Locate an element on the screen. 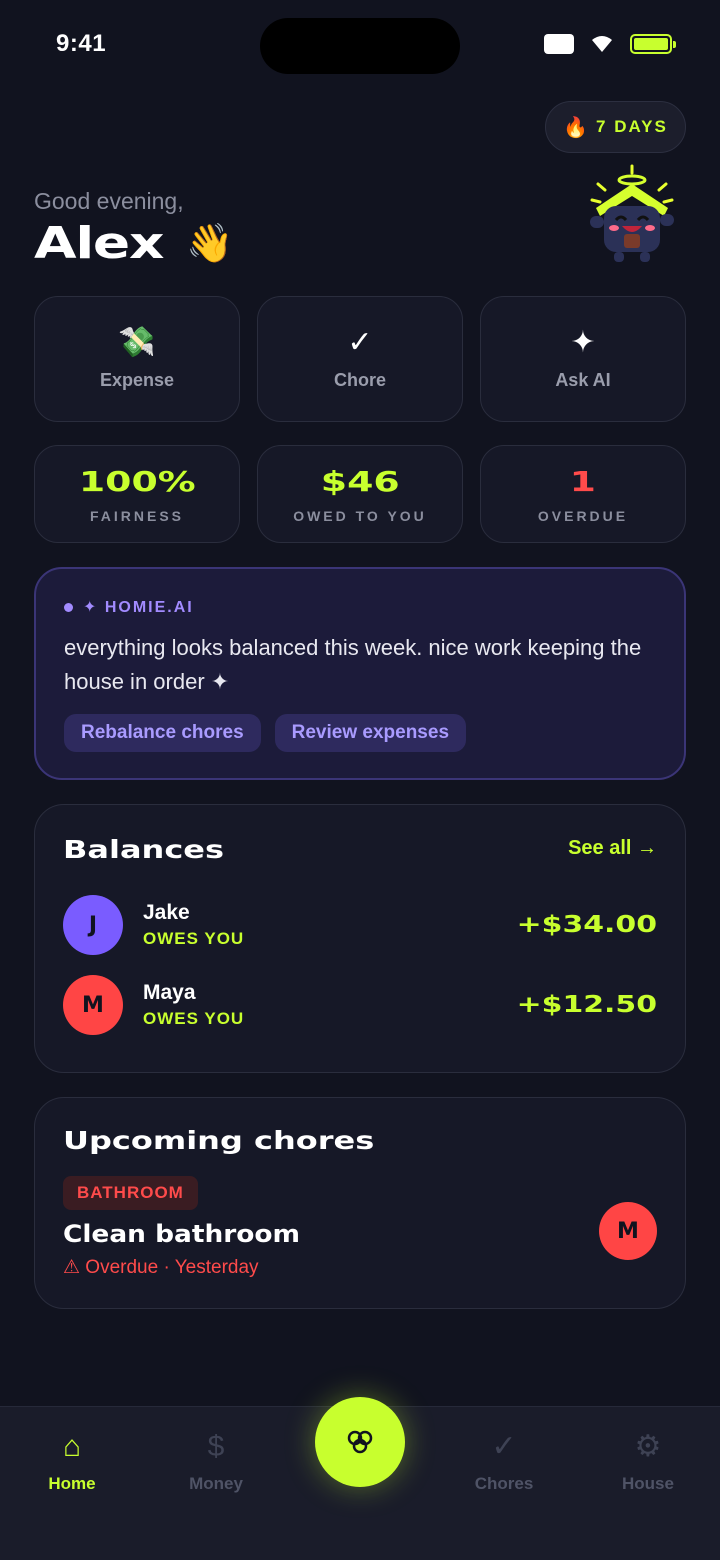 The width and height of the screenshot is (720, 1560). stat-owed: $46 OWED TO YOU is located at coordinates (360, 494).